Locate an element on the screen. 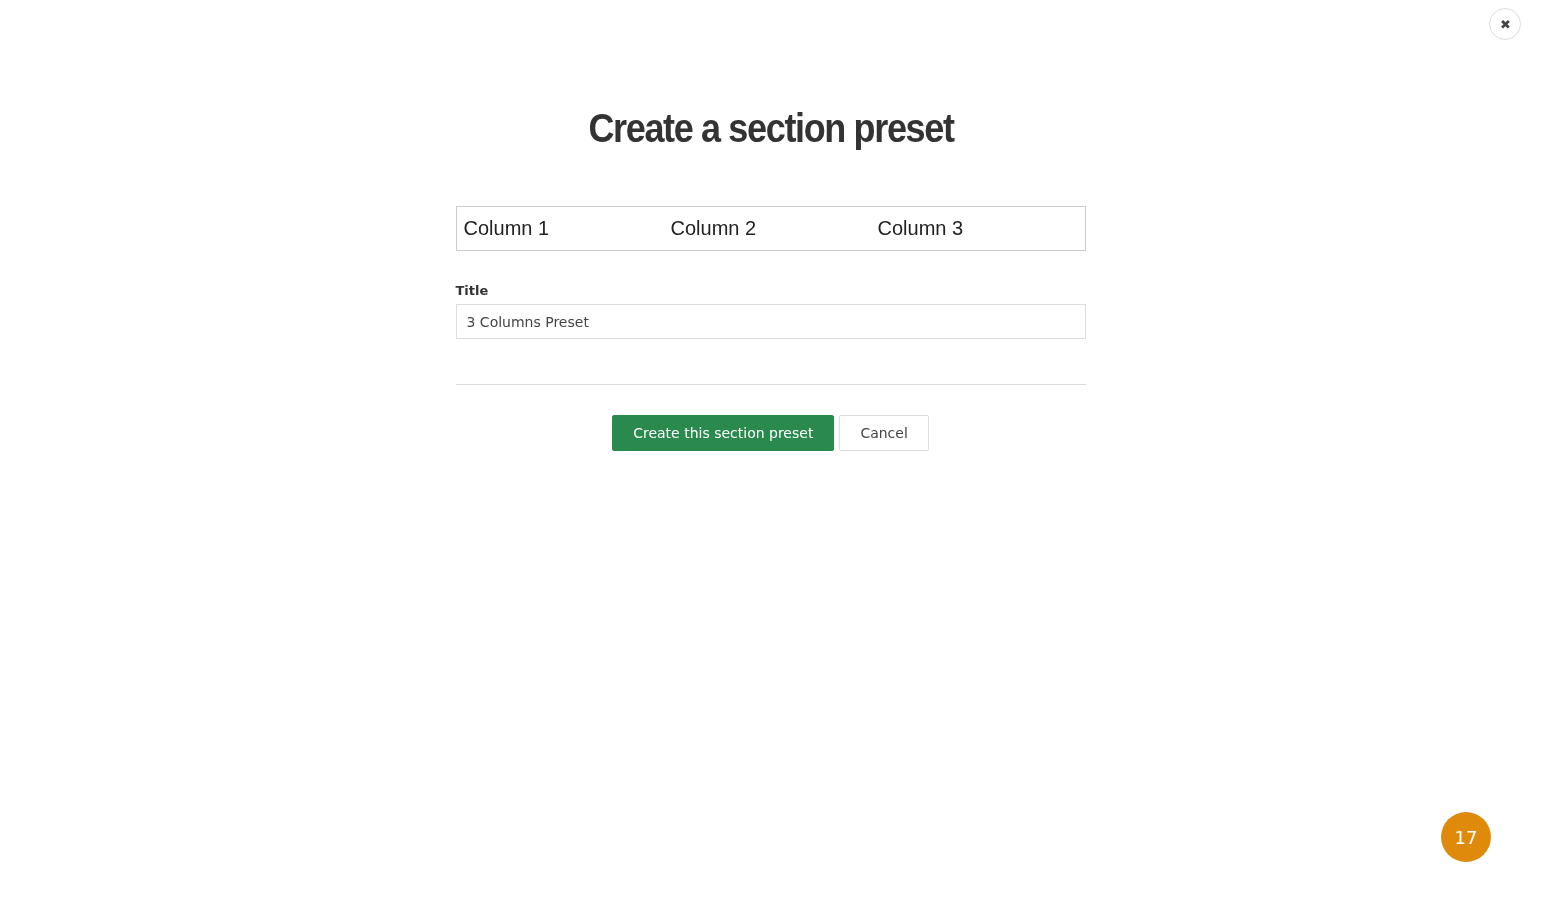 The image size is (1541, 912). dialog-title: Create a section preset is located at coordinates (770, 128).